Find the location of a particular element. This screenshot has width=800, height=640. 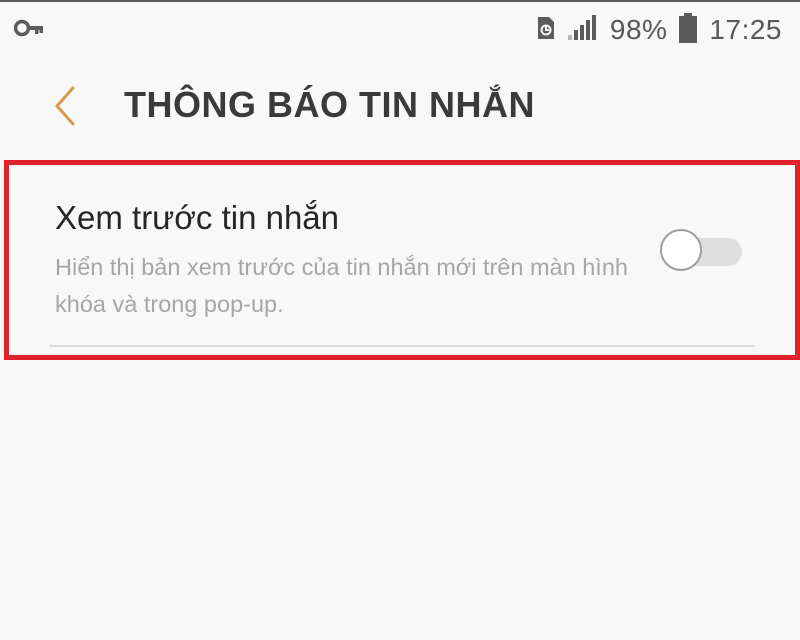

status-bar: 98% 17:25 is located at coordinates (400, 28).